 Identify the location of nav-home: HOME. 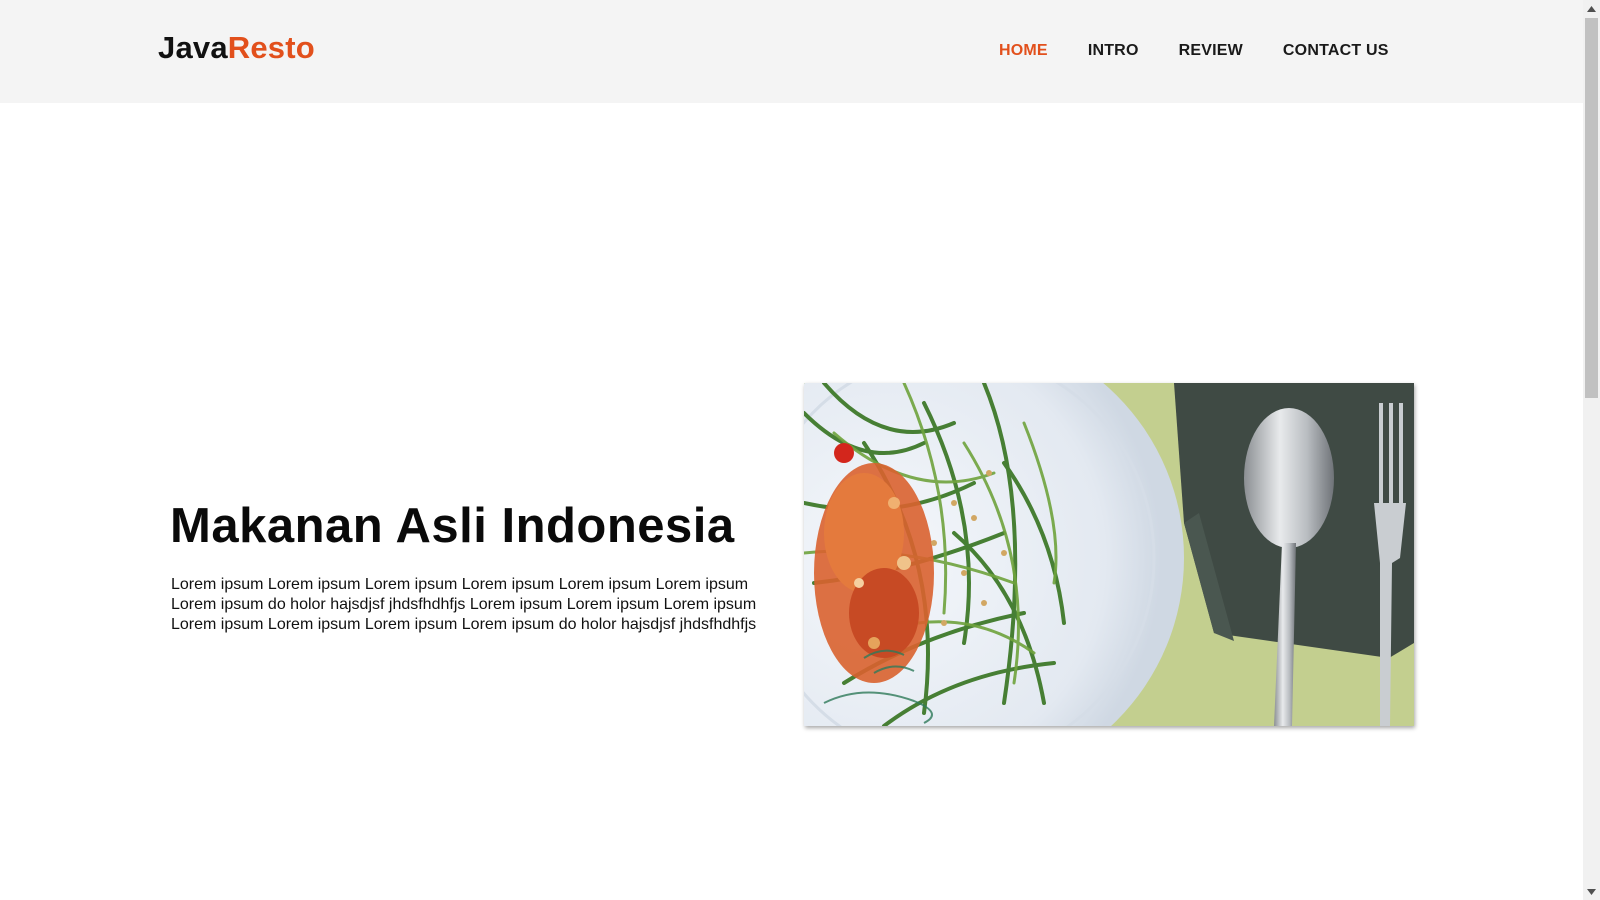
(1023, 51).